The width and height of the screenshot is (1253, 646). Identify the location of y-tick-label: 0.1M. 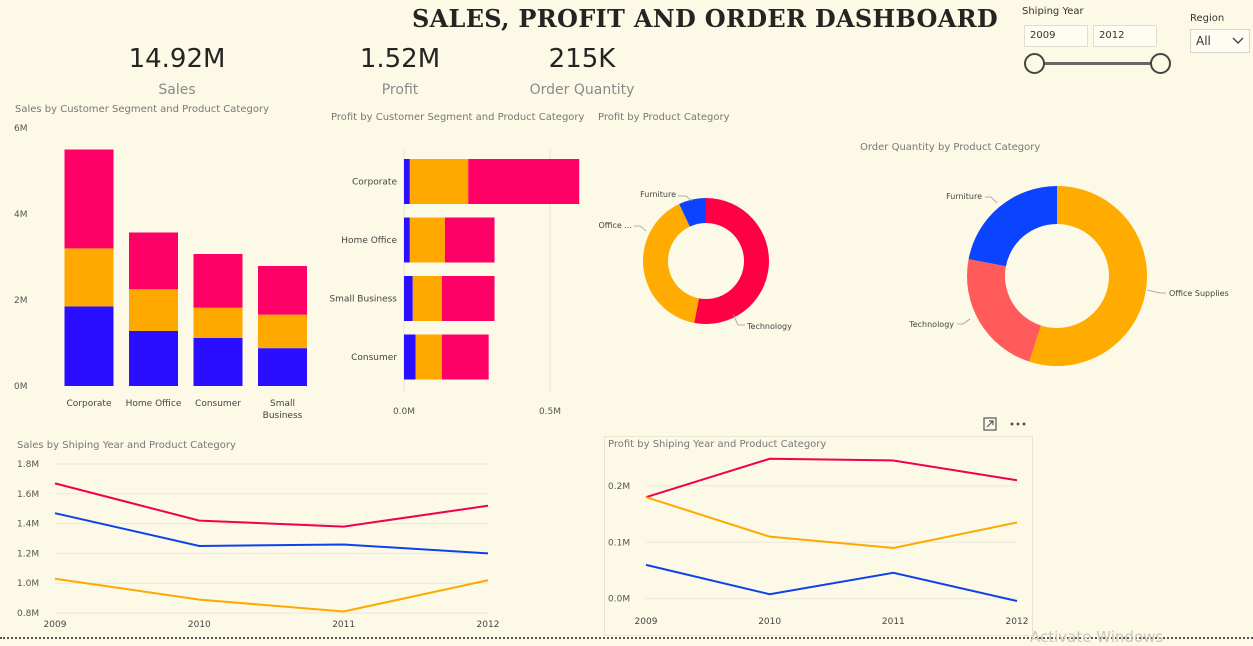
(619, 543).